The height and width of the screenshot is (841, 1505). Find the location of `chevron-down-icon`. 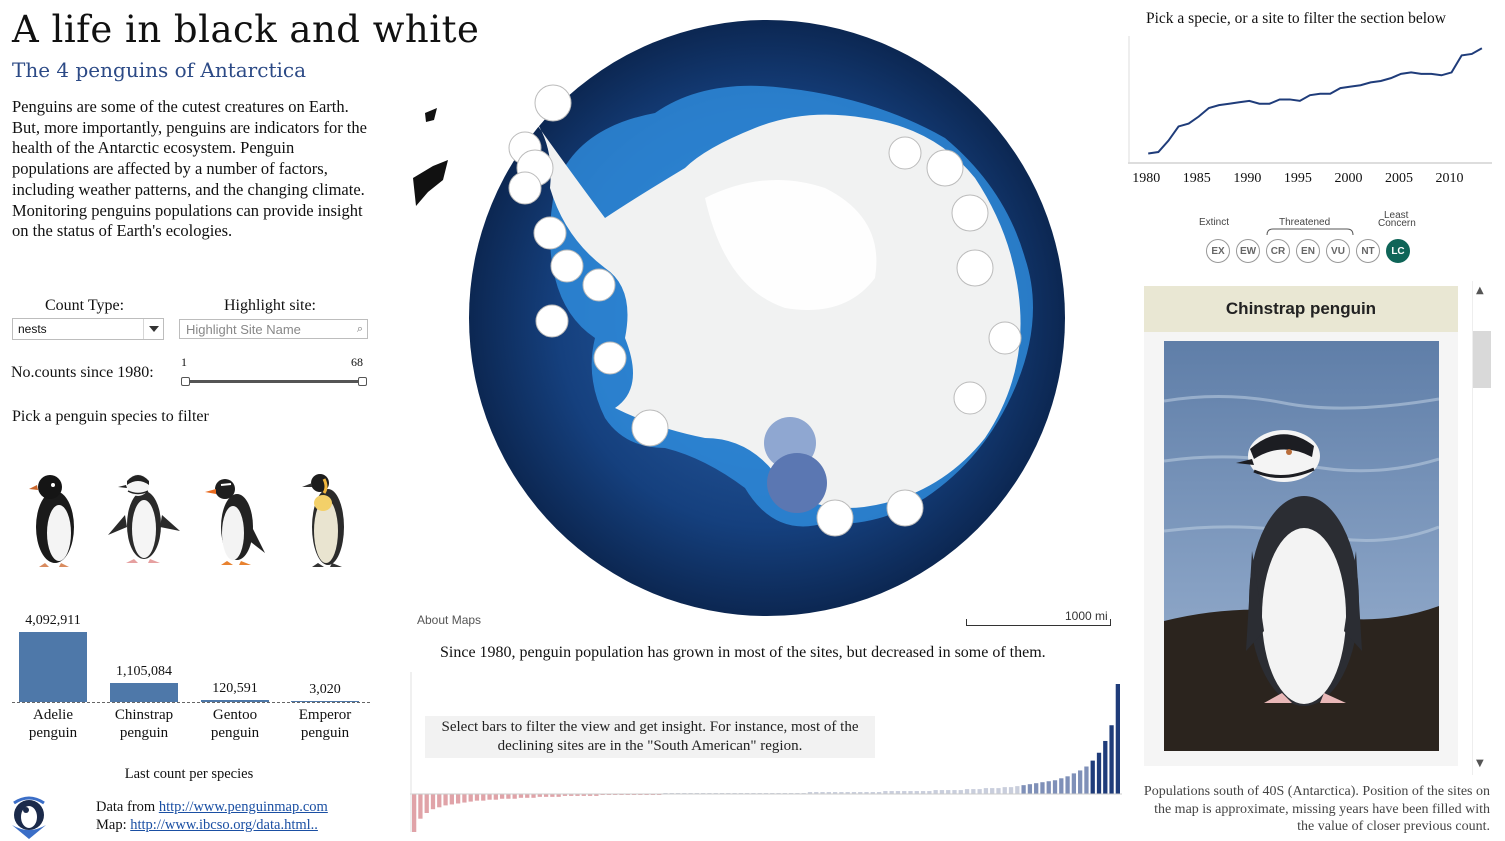

chevron-down-icon is located at coordinates (153, 329).